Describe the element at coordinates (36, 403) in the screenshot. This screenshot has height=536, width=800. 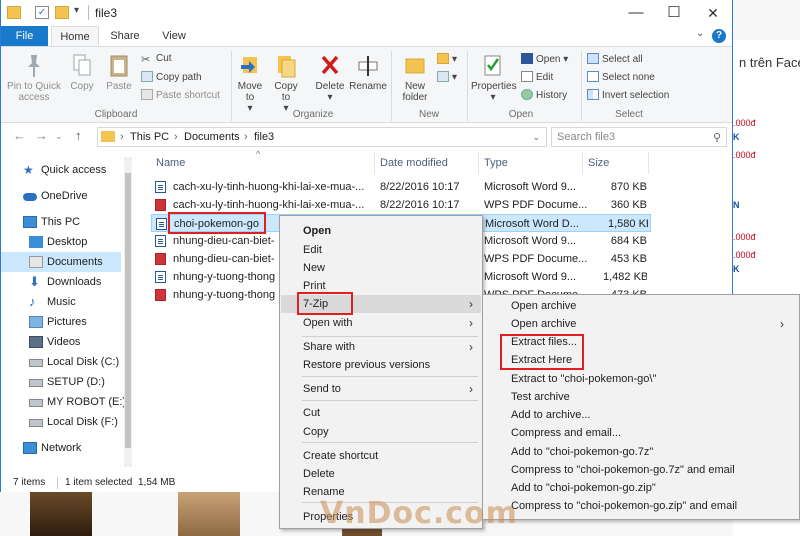
I see `drive-icon` at that location.